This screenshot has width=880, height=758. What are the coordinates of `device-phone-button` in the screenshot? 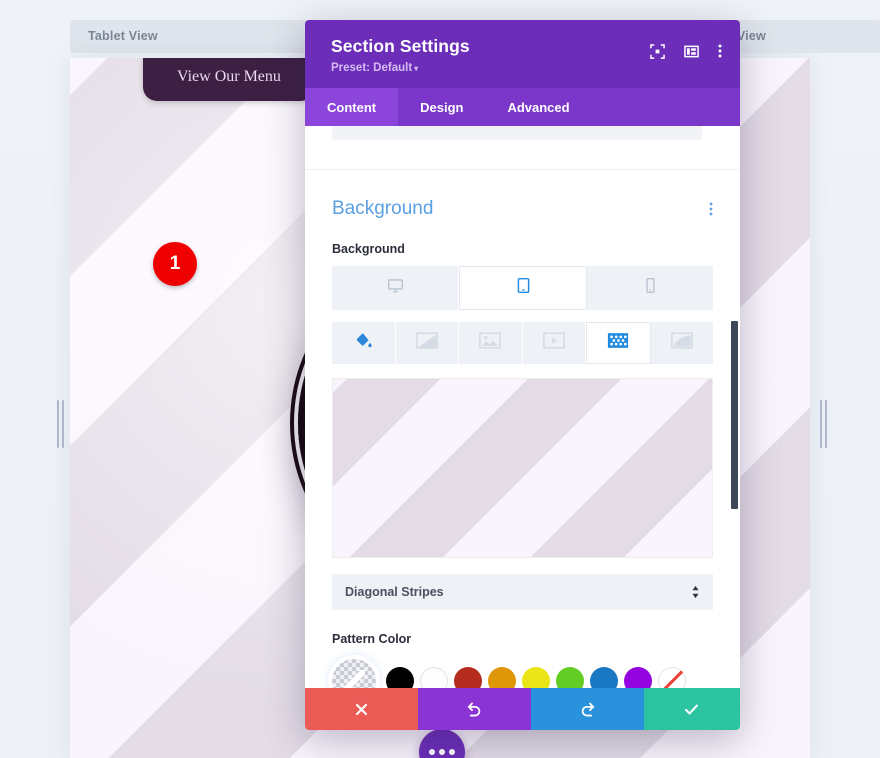 It's located at (650, 288).